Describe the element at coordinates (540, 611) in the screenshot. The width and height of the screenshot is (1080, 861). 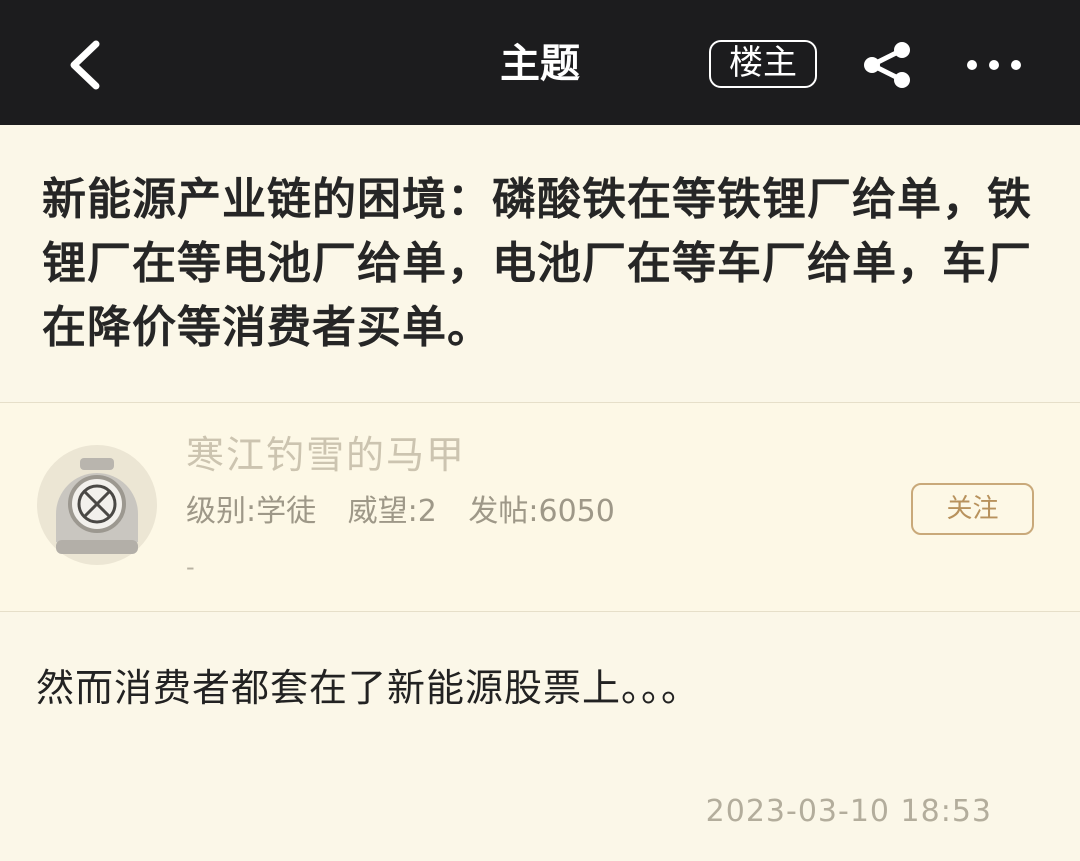
I see `divider` at that location.